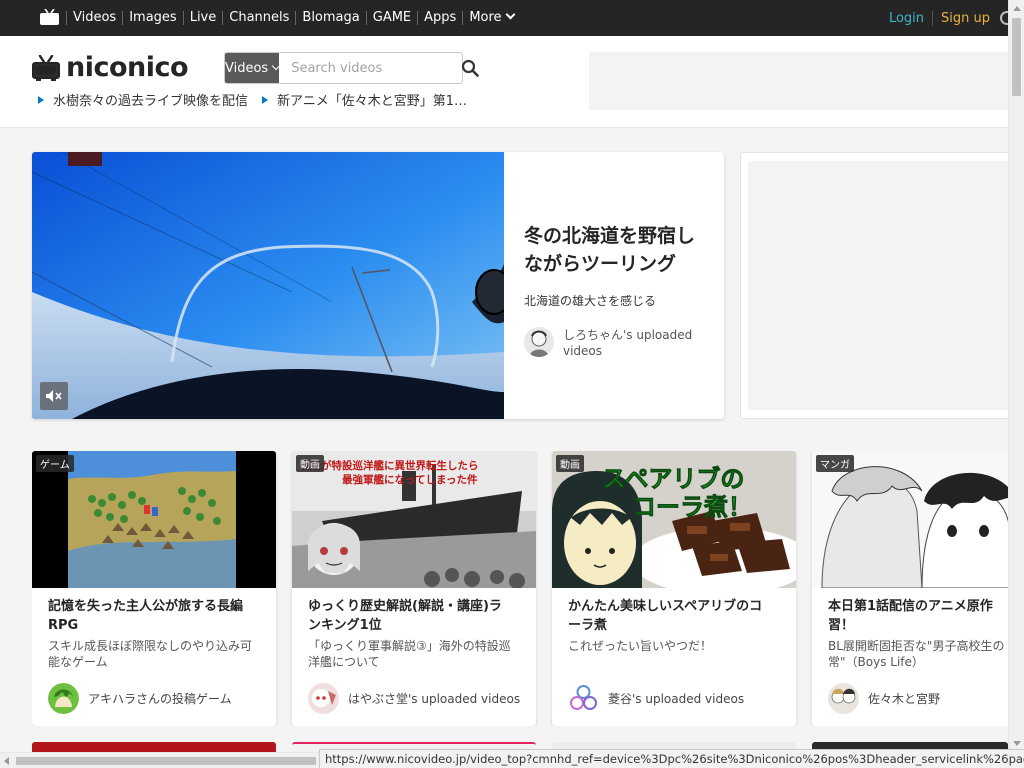  I want to click on scroll-up-arrow-icon, so click(1017, 8).